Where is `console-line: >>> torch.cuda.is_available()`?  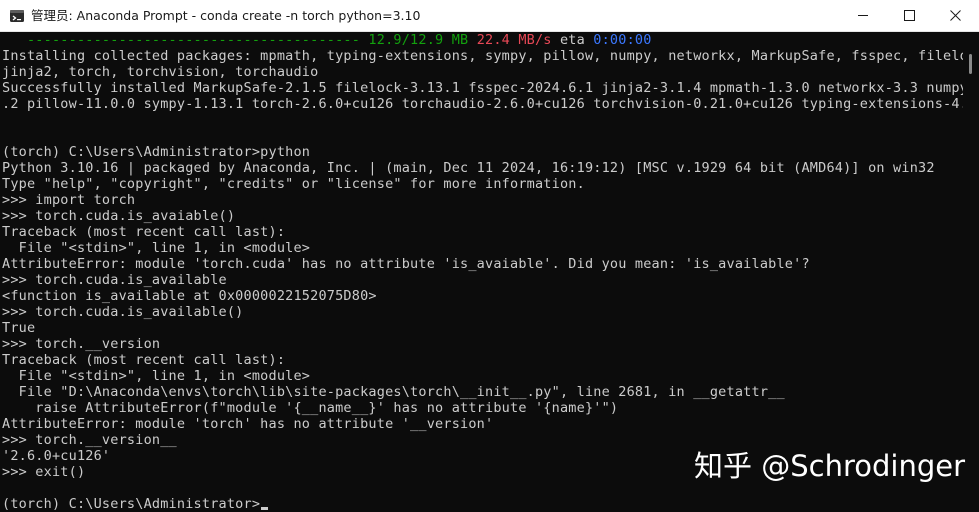
console-line: >>> torch.cuda.is_available() is located at coordinates (123, 312).